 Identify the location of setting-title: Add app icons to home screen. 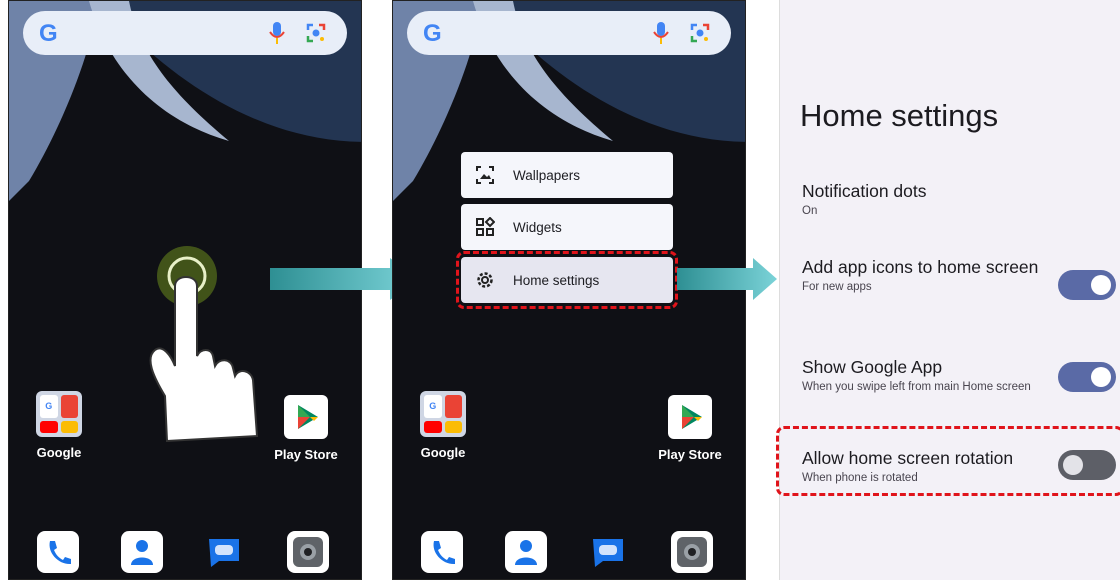
(920, 267).